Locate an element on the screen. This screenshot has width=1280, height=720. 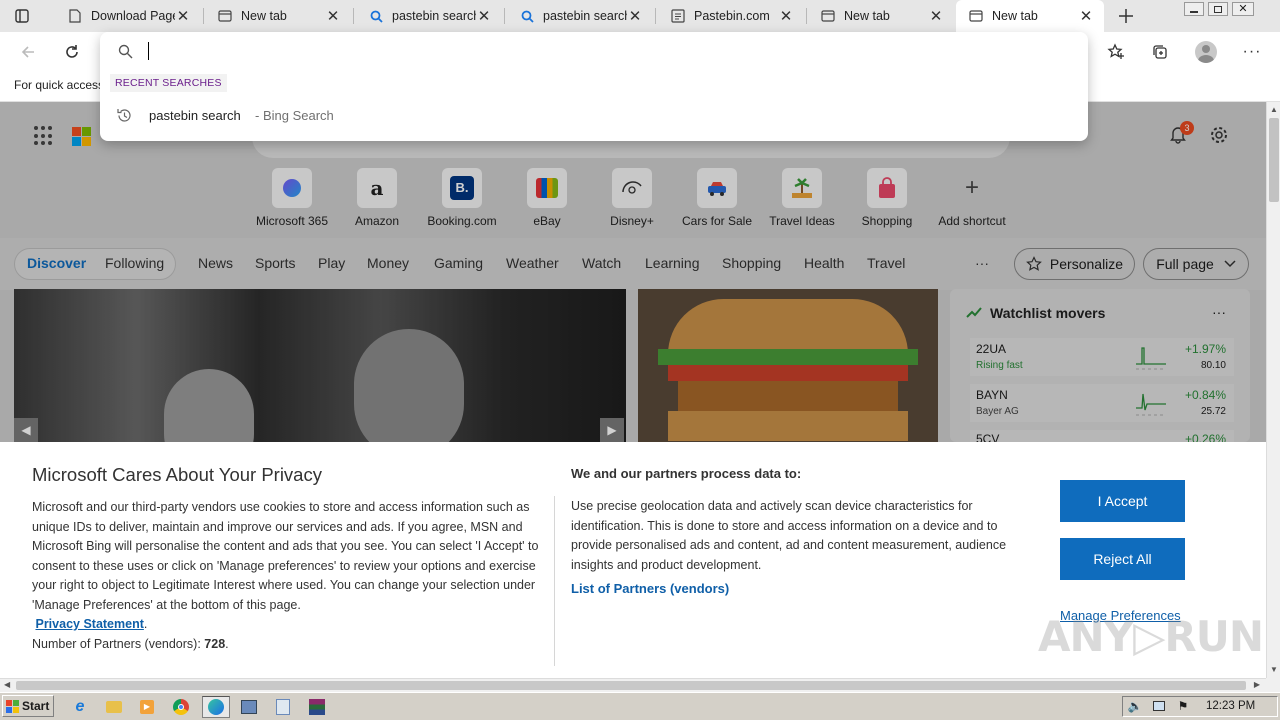
avatar is located at coordinates (1206, 52).